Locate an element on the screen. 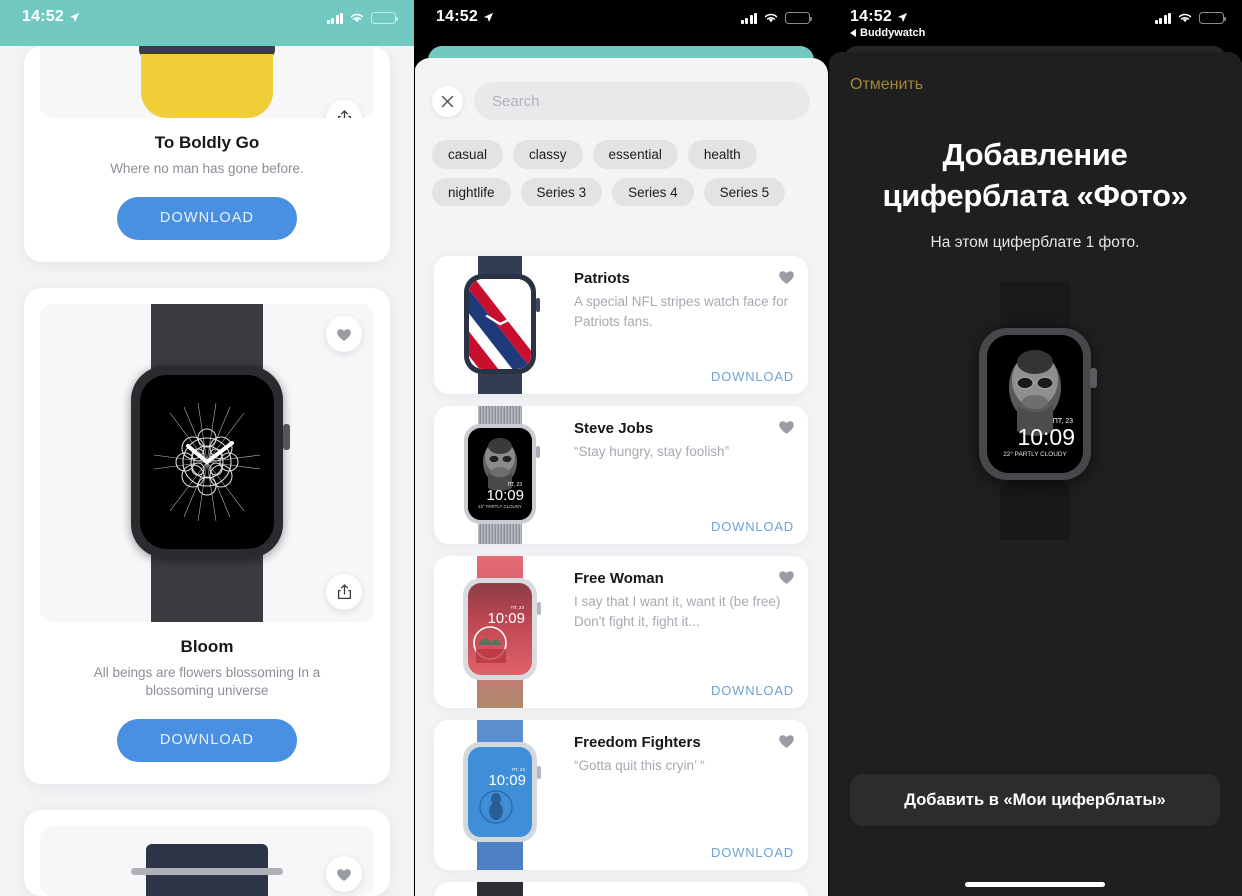 The image size is (1242, 896). bloom-face-art is located at coordinates (207, 462).